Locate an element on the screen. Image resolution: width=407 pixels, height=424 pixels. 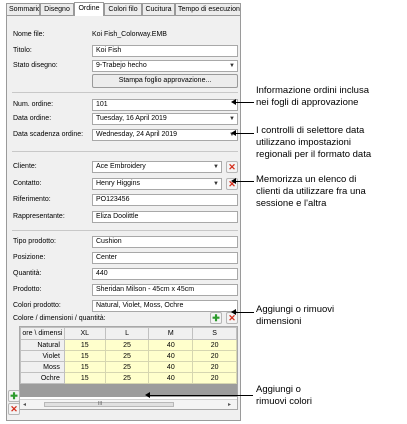
grid-column-header: L is located at coordinates (127, 333).